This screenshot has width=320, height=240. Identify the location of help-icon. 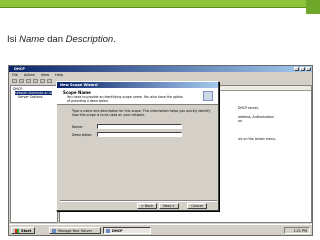
(49, 81).